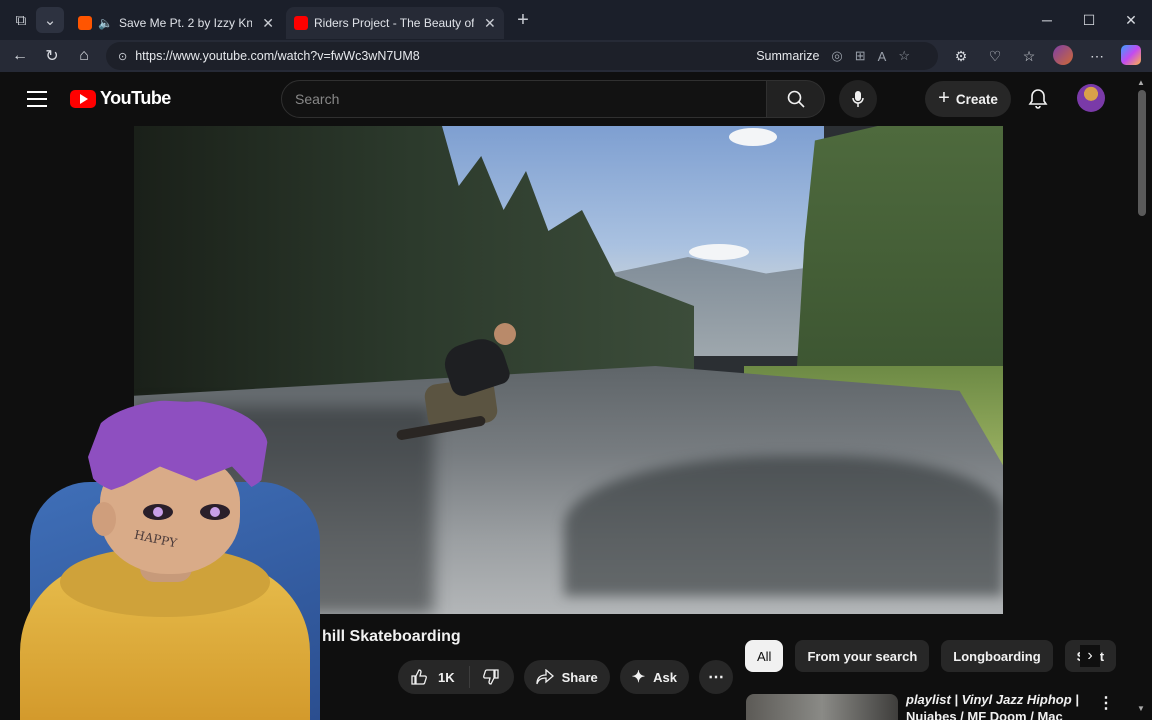 The width and height of the screenshot is (1152, 720). What do you see at coordinates (1131, 20) in the screenshot?
I see `close-window-icon: ✕` at bounding box center [1131, 20].